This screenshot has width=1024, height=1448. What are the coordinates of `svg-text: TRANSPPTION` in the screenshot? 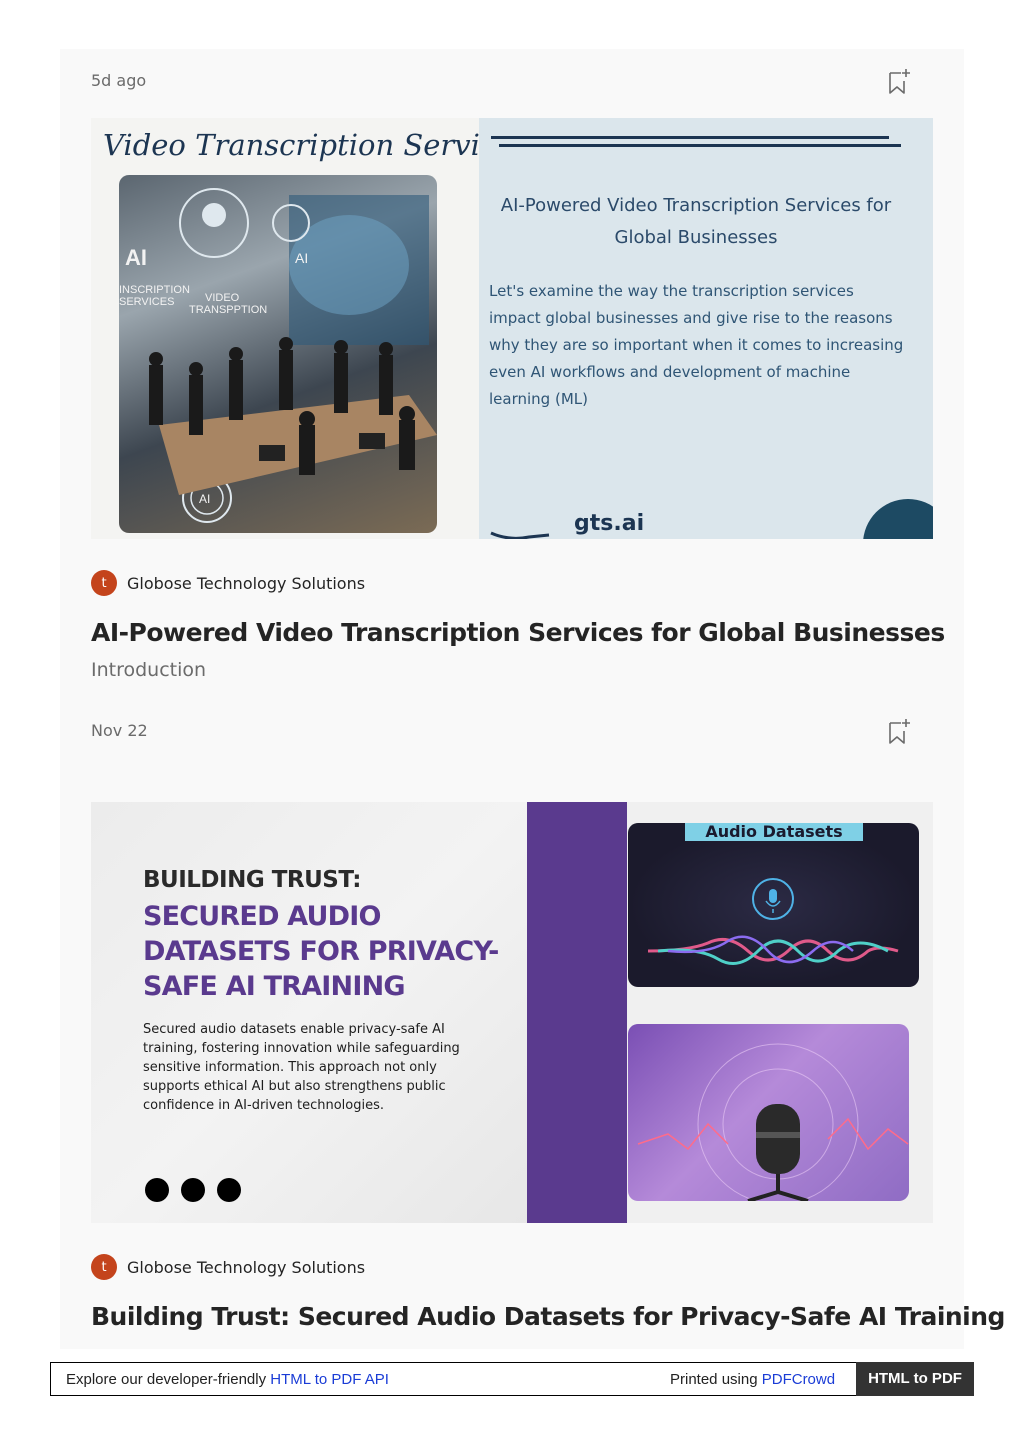 It's located at (228, 310).